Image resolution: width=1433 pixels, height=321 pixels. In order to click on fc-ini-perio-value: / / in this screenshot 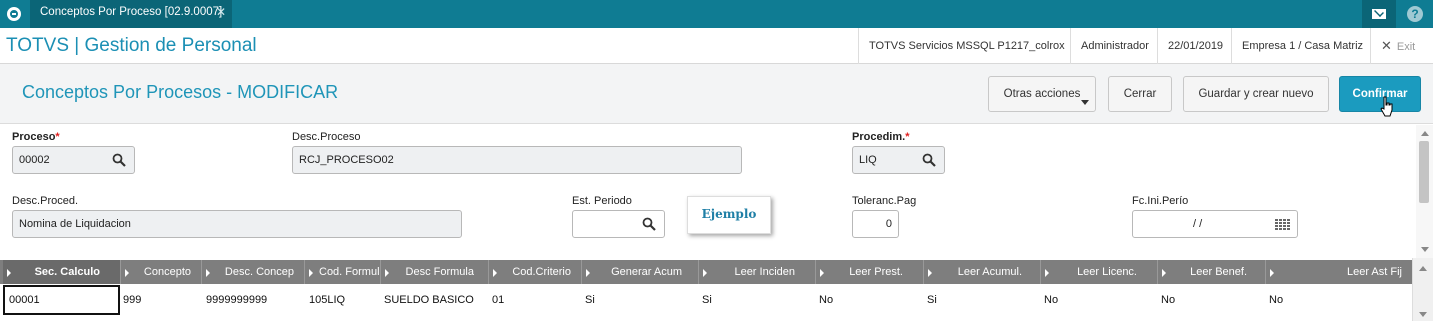, I will do `click(1198, 224)`.